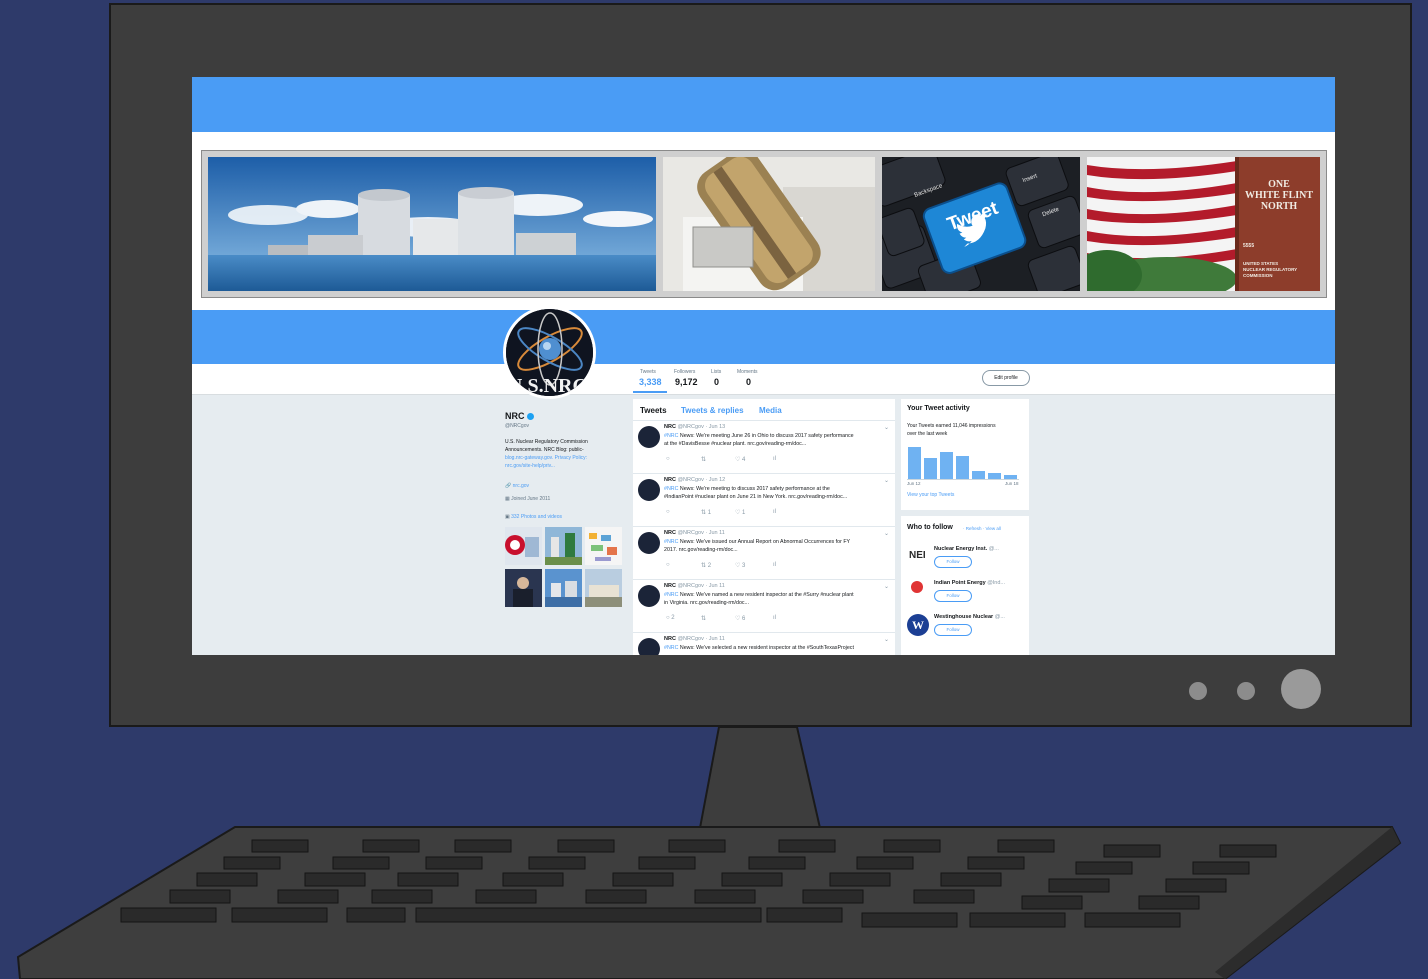 The image size is (1428, 979). I want to click on profile-location: 🔗 nrc.gov, so click(517, 486).